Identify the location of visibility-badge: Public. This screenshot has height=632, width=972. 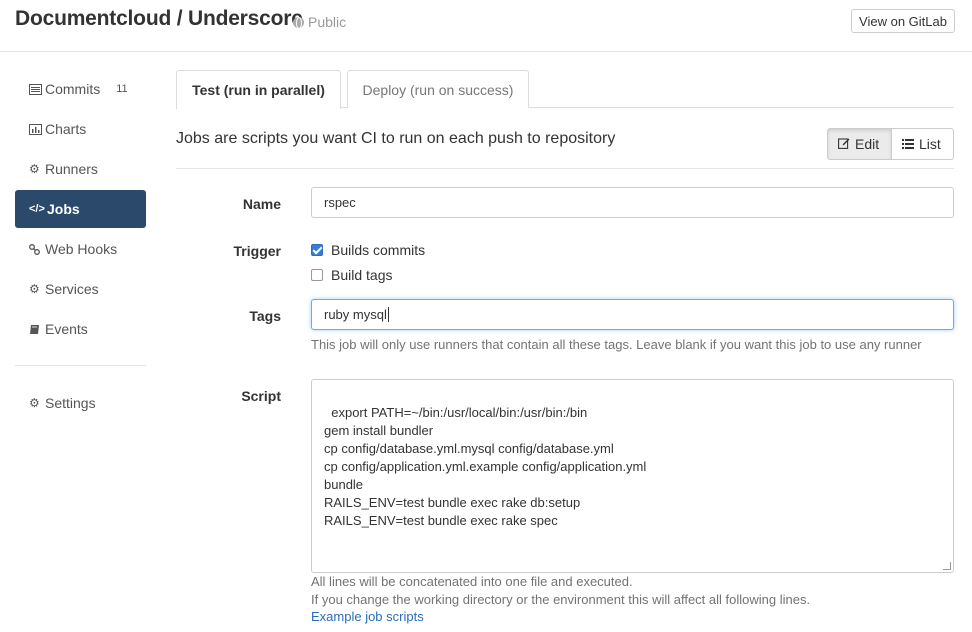
(319, 22).